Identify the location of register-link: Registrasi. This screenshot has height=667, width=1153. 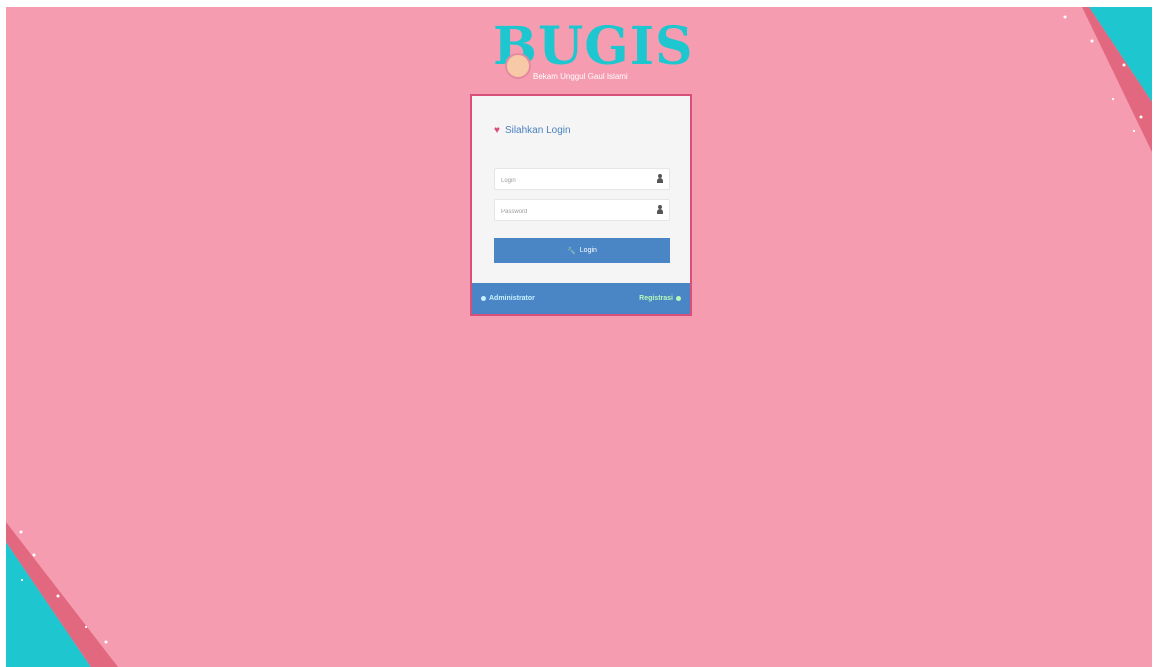
(661, 298).